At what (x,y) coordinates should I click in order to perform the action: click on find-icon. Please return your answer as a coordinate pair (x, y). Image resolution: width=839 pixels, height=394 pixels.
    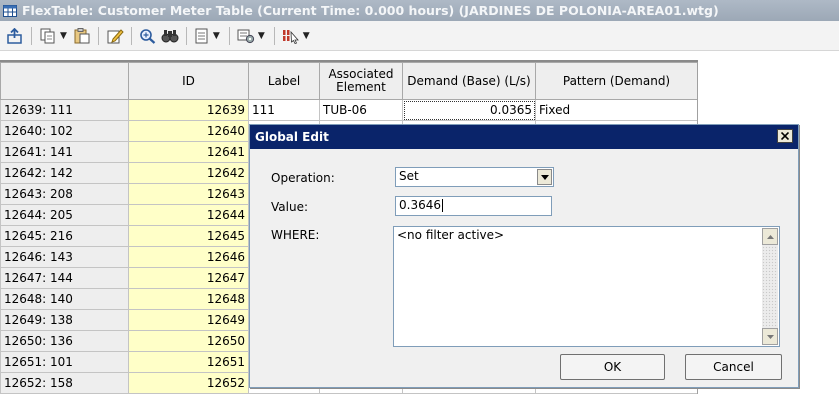
    Looking at the image, I should click on (170, 36).